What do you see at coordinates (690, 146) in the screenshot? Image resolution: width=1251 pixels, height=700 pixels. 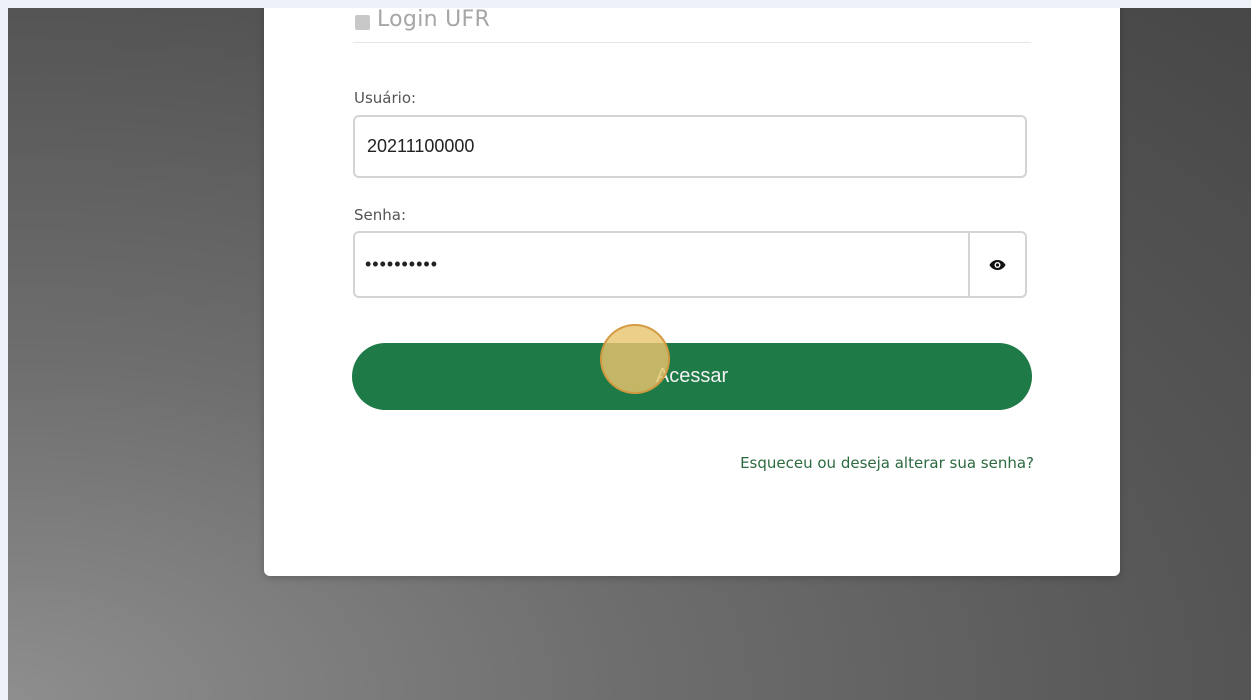 I see `username-input` at bounding box center [690, 146].